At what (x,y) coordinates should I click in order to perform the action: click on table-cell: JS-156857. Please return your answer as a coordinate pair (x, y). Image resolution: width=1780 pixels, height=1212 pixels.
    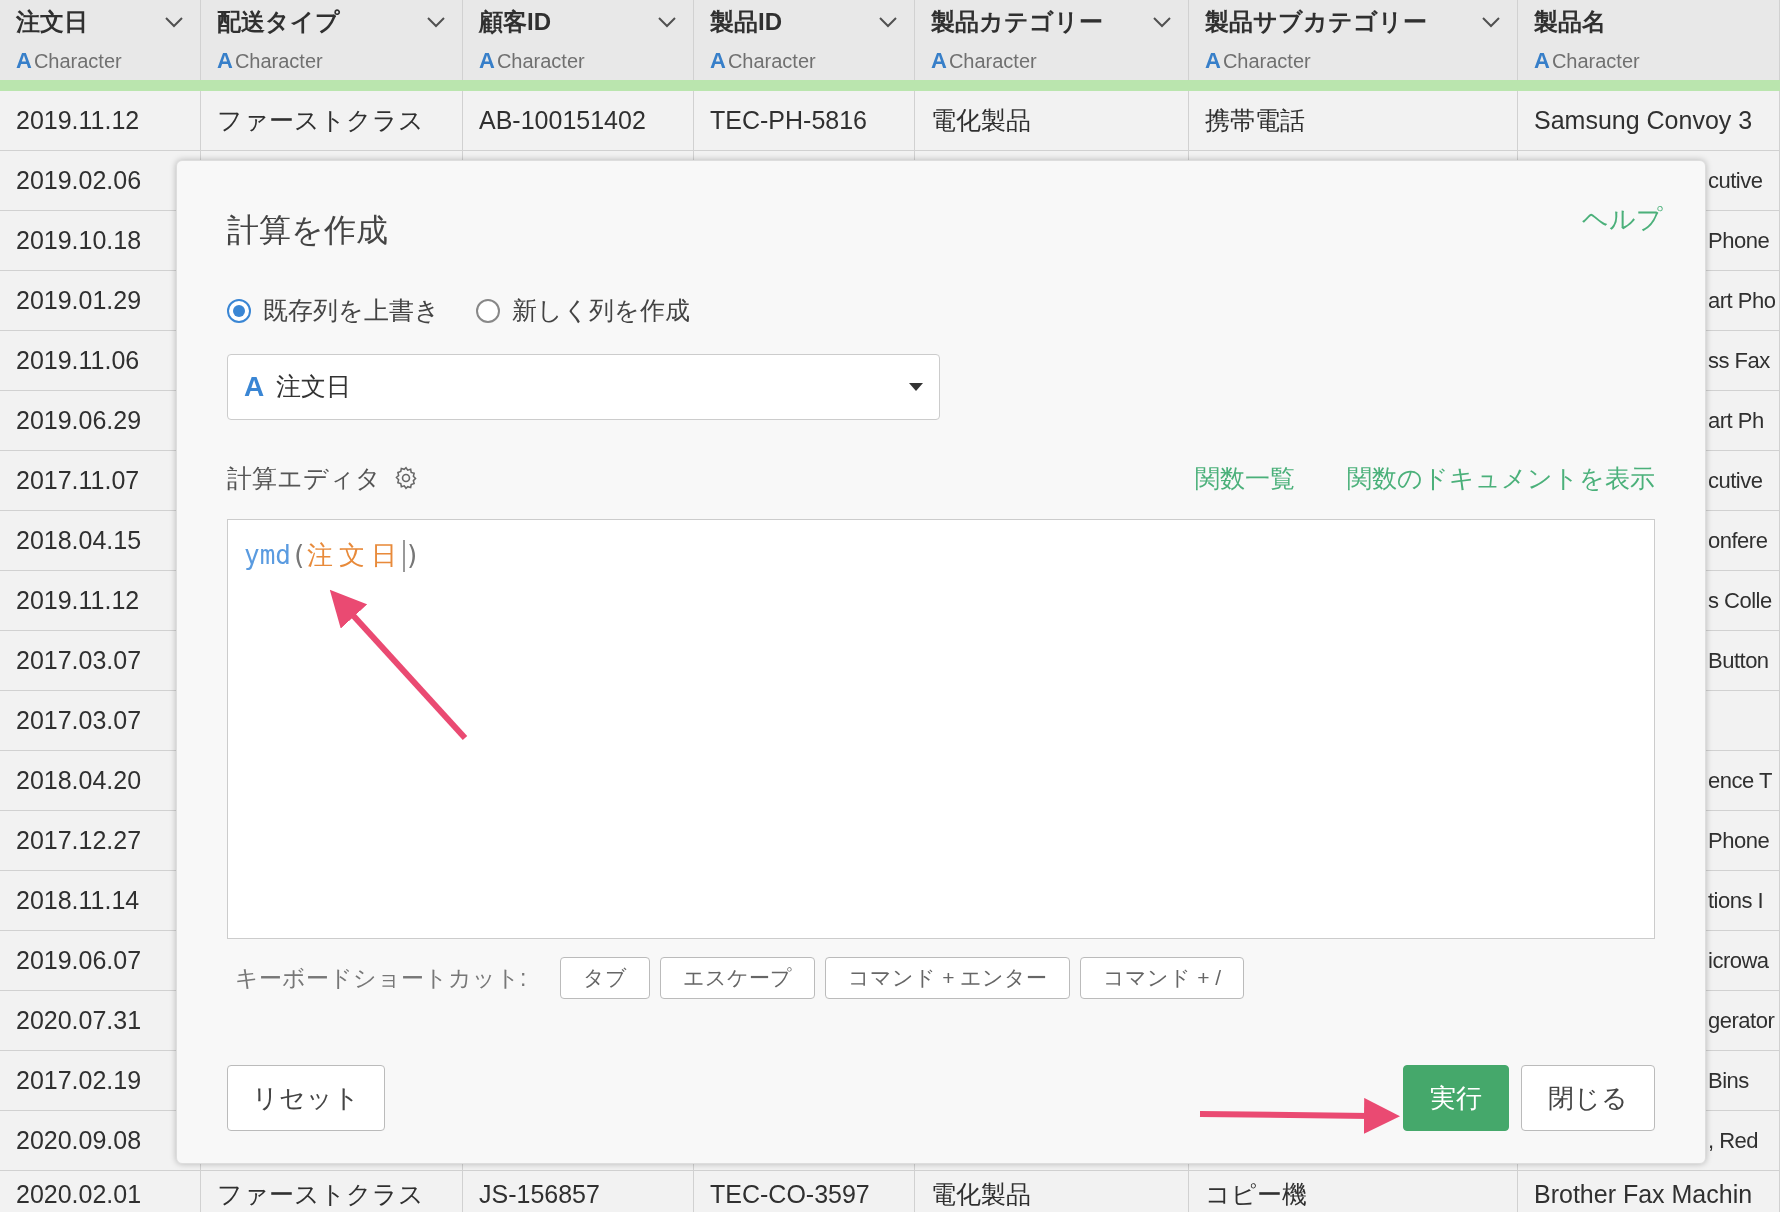
    Looking at the image, I should click on (539, 1194).